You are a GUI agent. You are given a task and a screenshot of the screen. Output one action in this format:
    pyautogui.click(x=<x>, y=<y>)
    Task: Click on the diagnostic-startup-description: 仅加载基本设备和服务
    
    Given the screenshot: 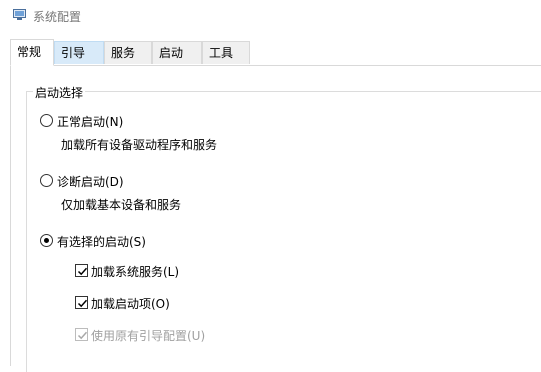 What is the action you would take?
    pyautogui.click(x=121, y=205)
    